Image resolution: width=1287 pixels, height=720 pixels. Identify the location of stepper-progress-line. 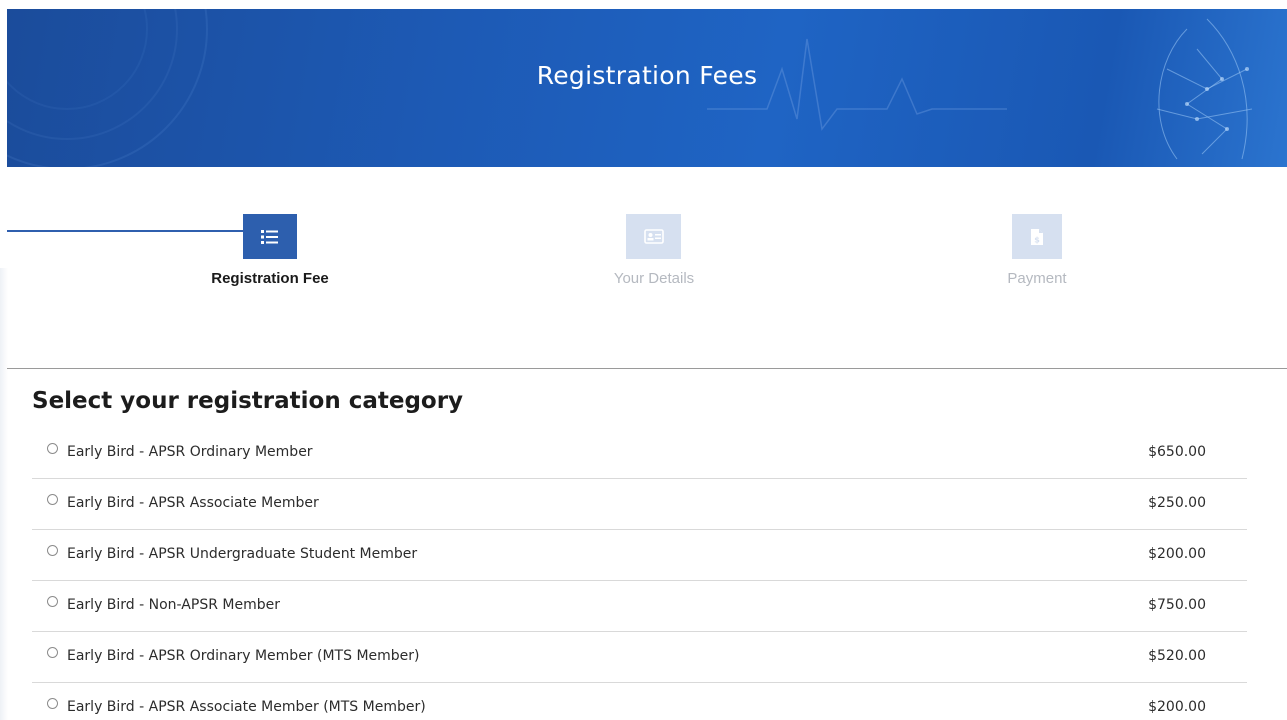
(125, 231).